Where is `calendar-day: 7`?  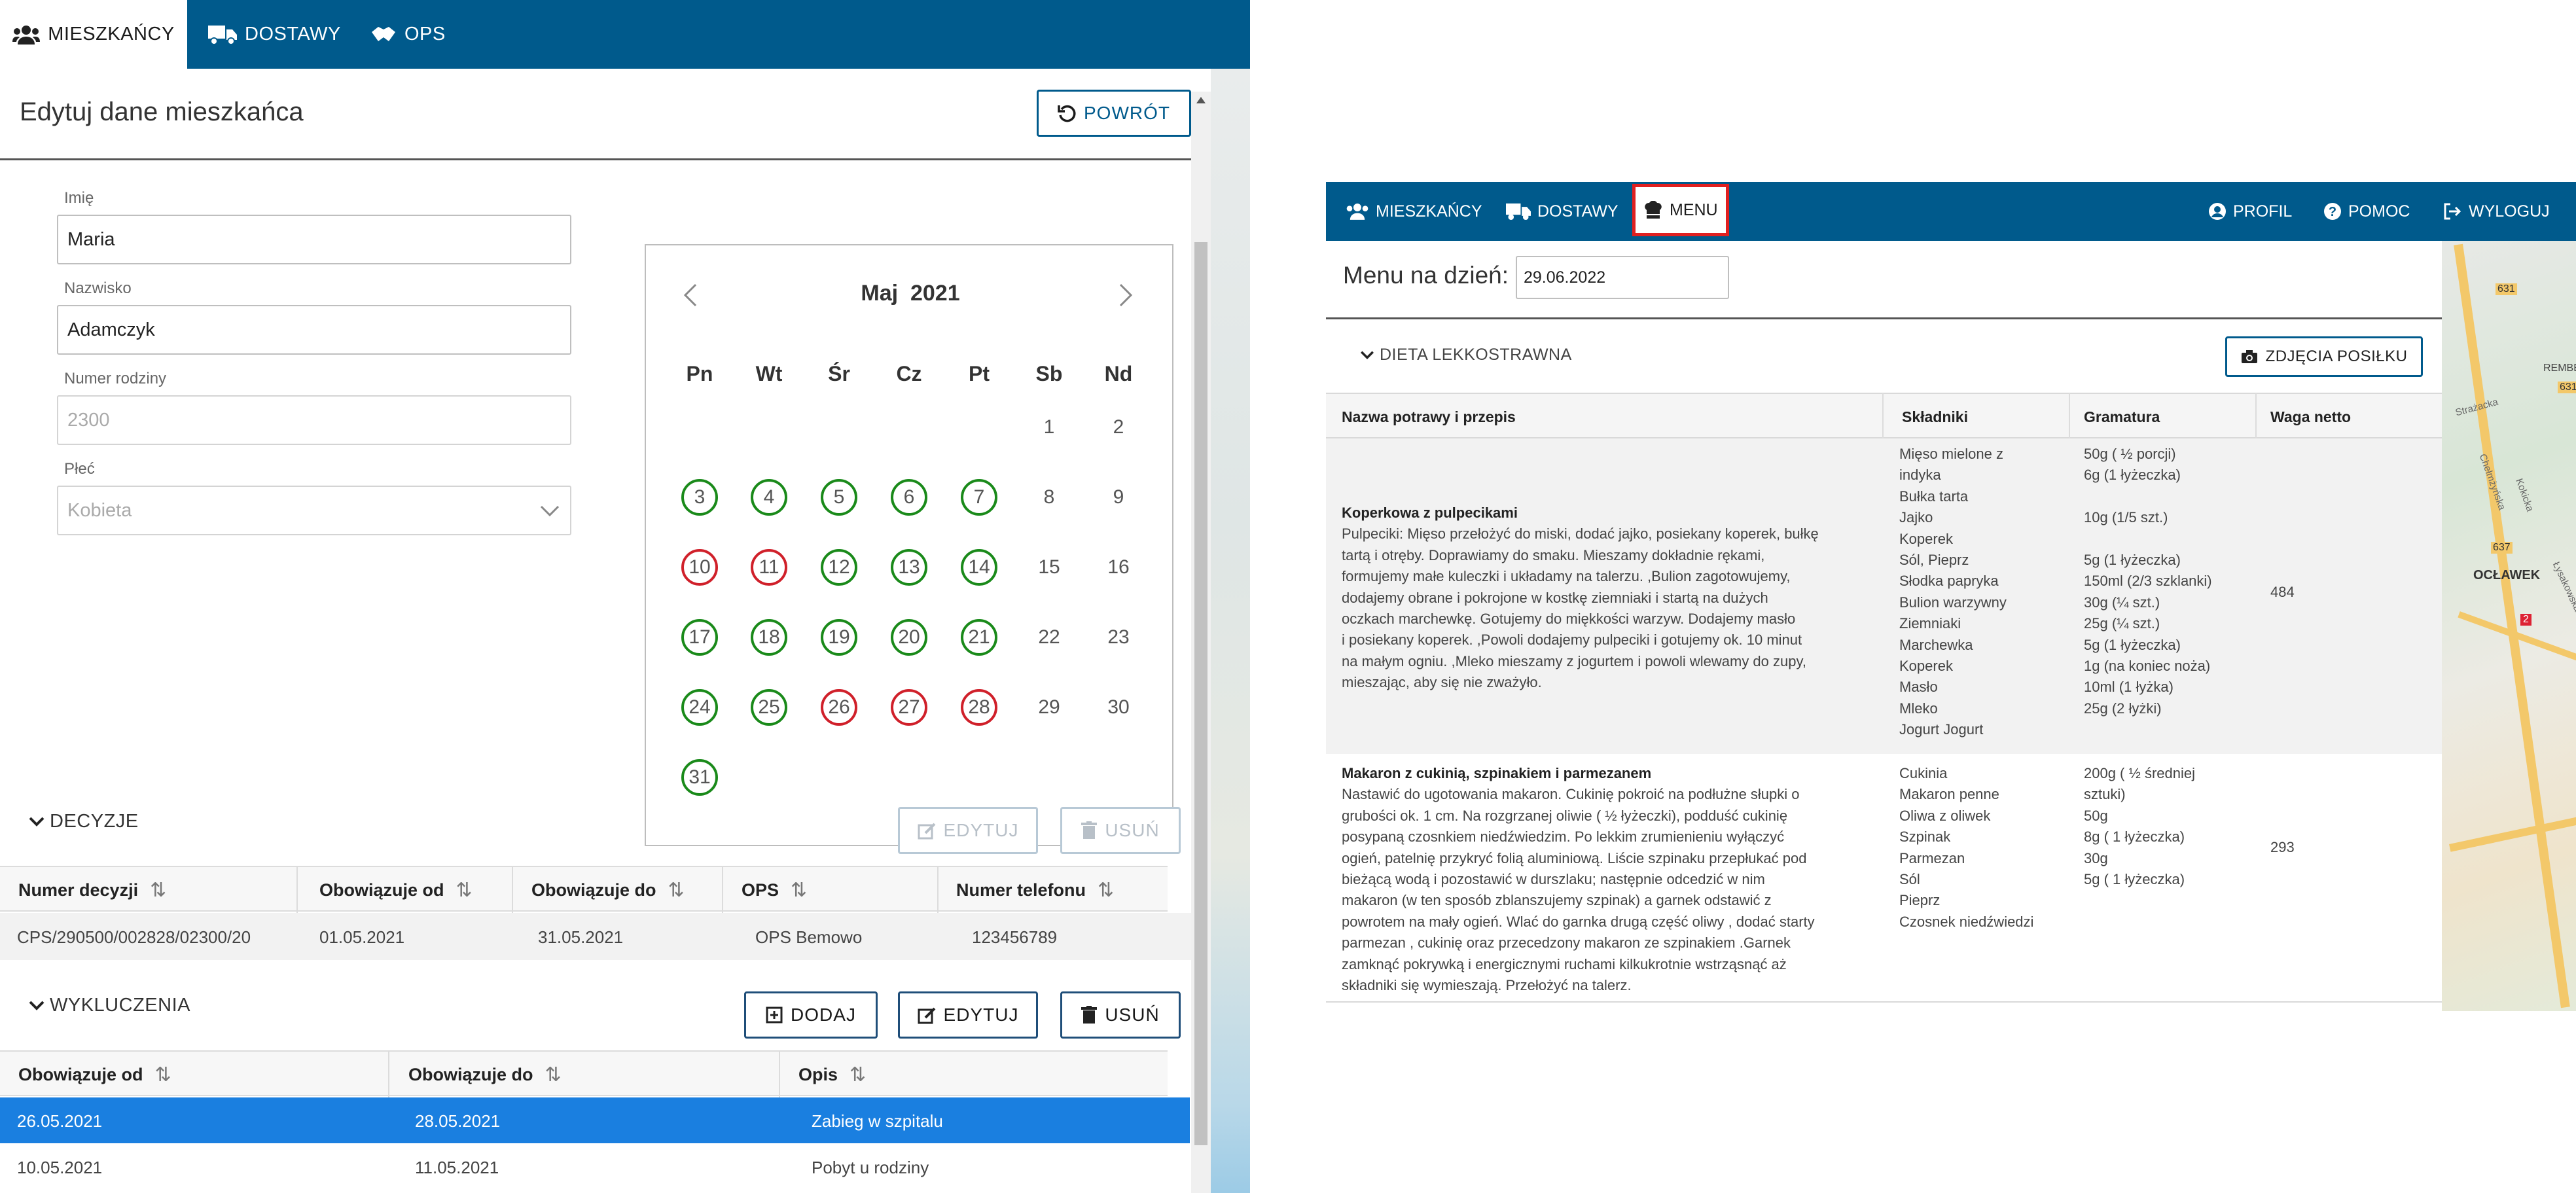 calendar-day: 7 is located at coordinates (979, 498).